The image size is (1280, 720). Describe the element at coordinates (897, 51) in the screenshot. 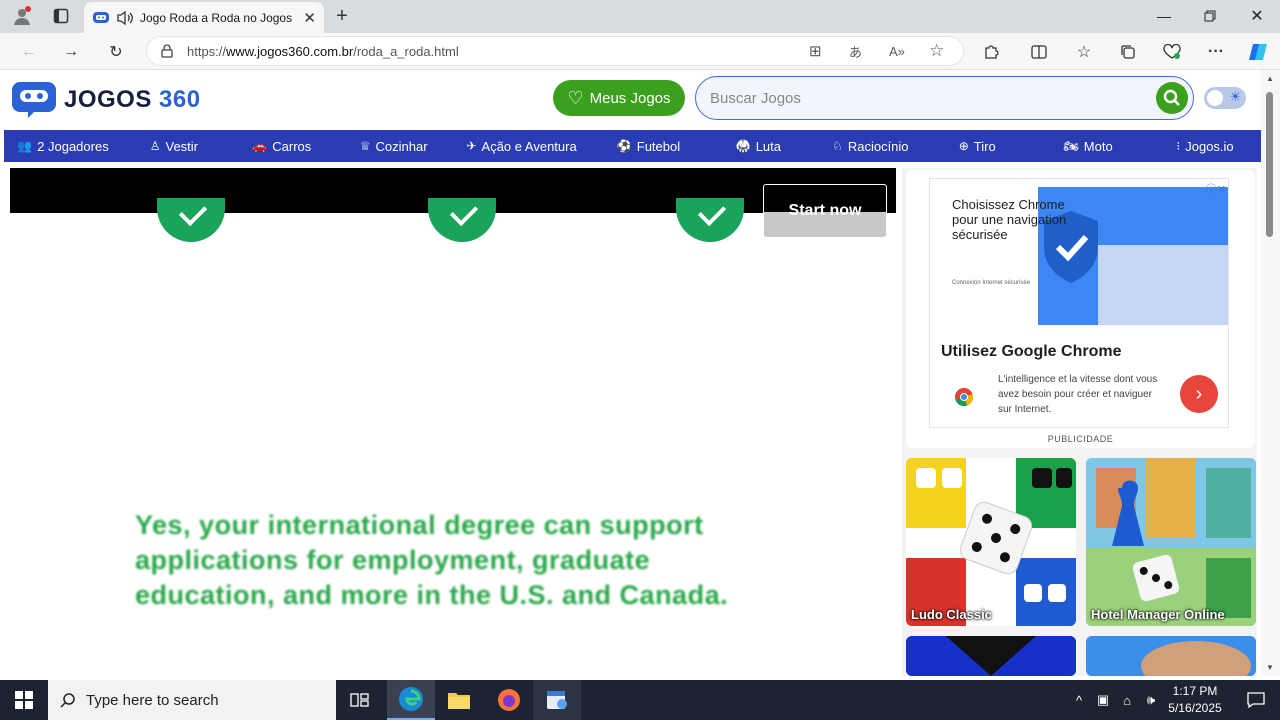

I see `read-aloud-icon: A»` at that location.